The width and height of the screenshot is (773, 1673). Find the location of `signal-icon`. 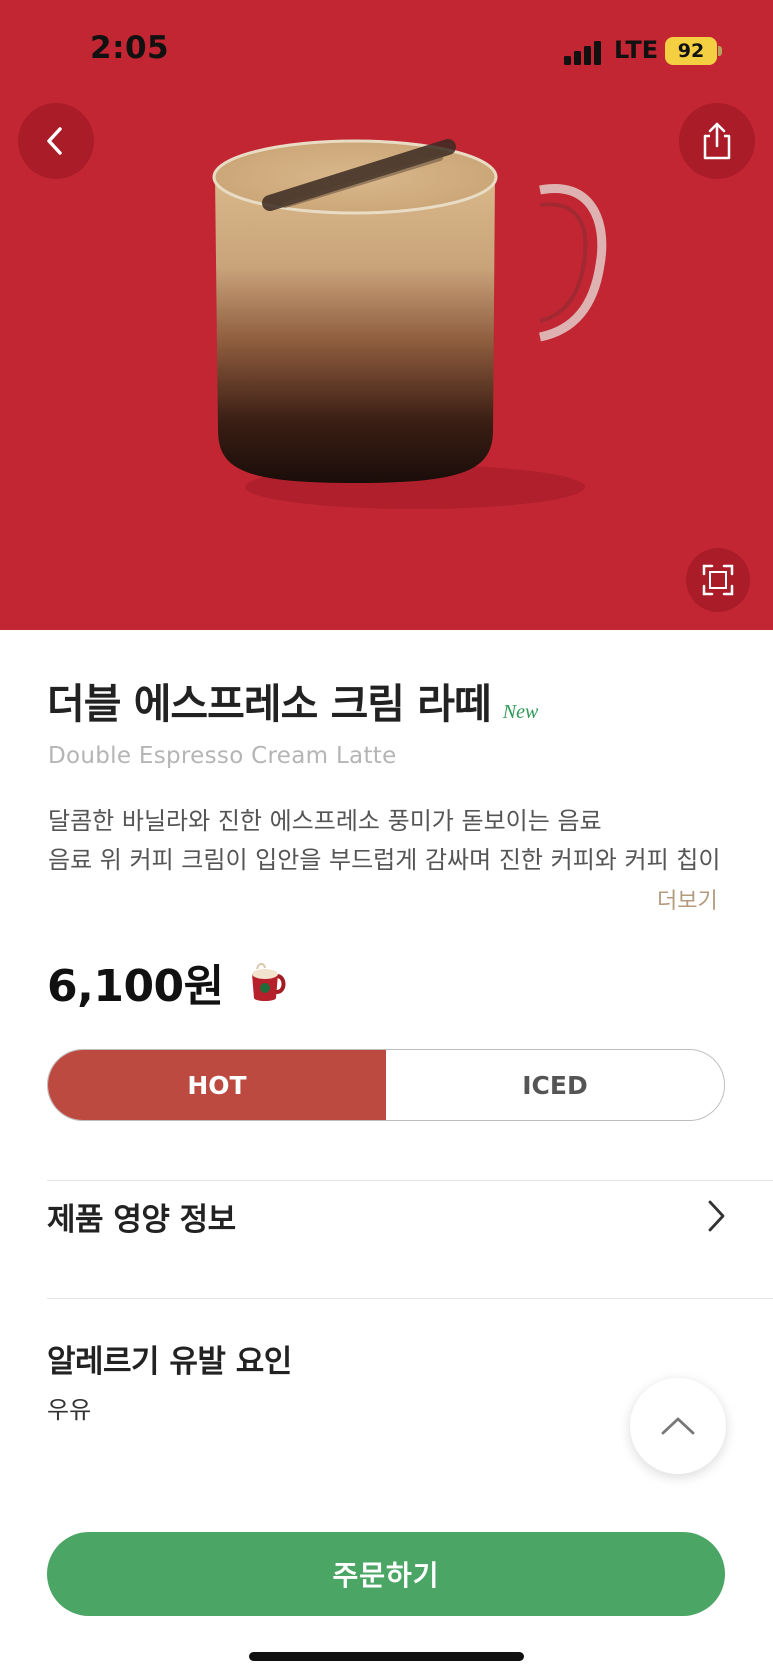

signal-icon is located at coordinates (584, 53).